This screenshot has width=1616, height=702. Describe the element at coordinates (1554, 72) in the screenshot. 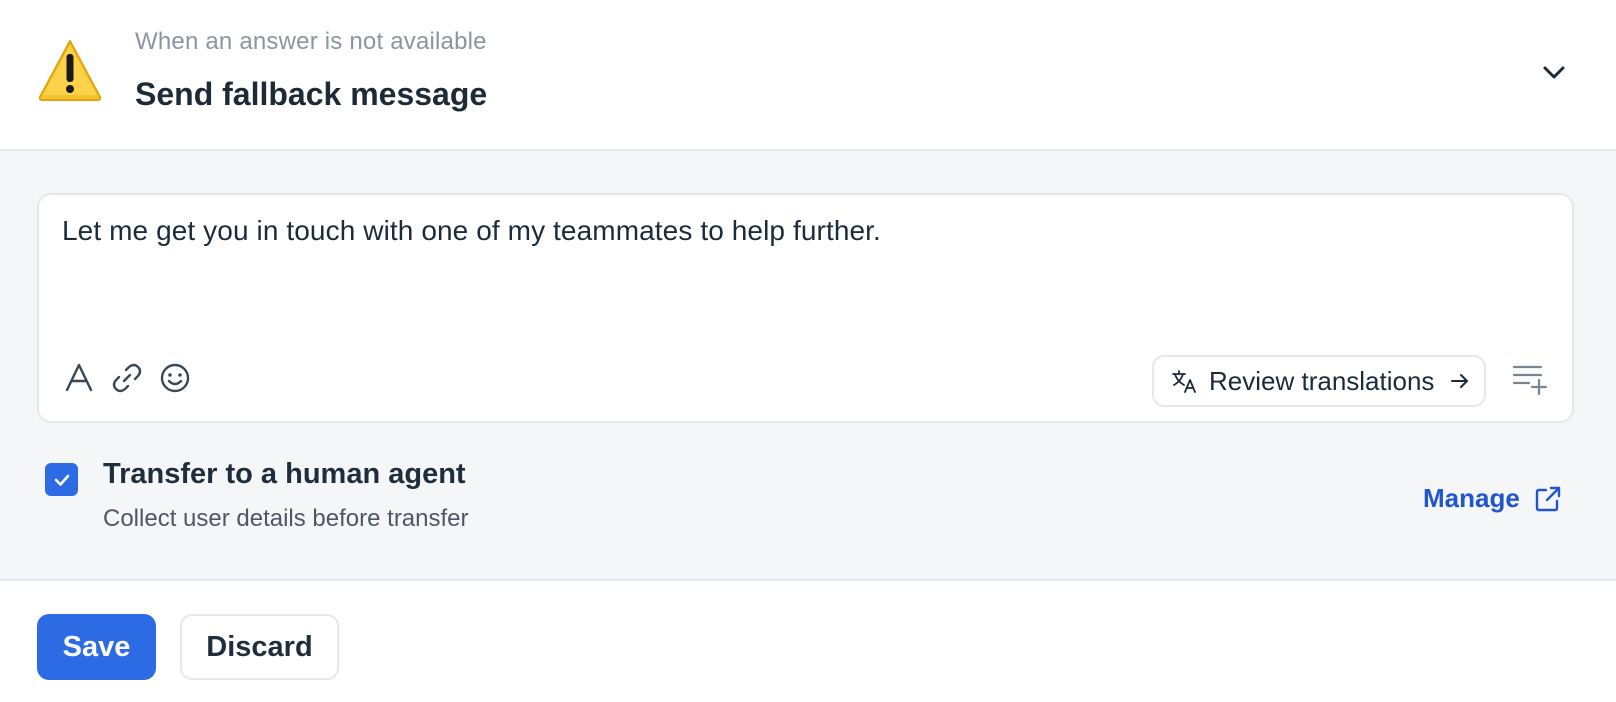

I see `chevron-down-icon` at that location.